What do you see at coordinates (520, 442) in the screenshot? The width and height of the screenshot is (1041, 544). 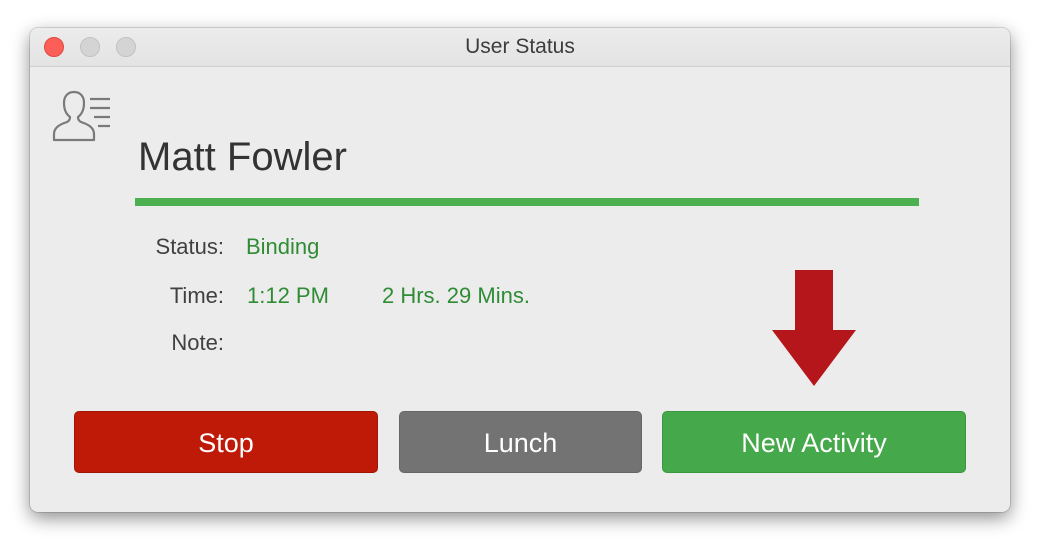 I see `lunch-button: Lunch` at bounding box center [520, 442].